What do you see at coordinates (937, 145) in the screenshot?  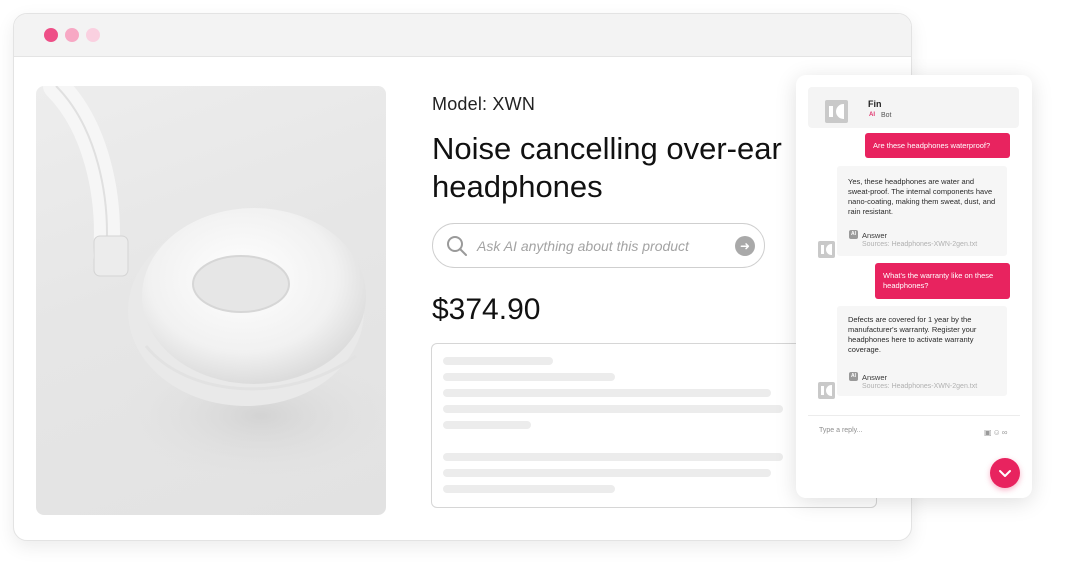 I see `user-message: Are these headphones waterproof?` at bounding box center [937, 145].